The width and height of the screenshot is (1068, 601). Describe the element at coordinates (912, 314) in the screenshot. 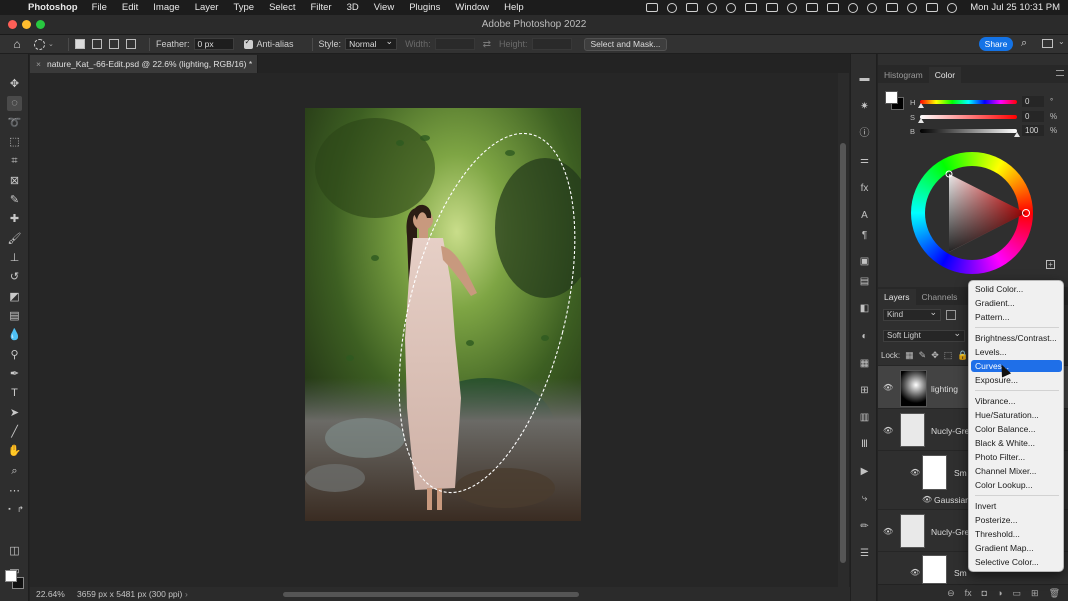

I see `layer-kind-filter: Kind` at that location.